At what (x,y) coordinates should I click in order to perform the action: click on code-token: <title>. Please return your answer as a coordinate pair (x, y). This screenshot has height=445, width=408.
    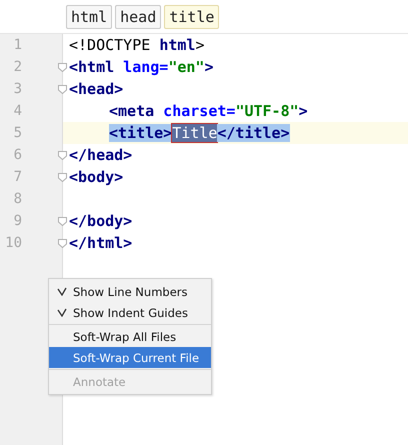
    Looking at the image, I should click on (140, 133).